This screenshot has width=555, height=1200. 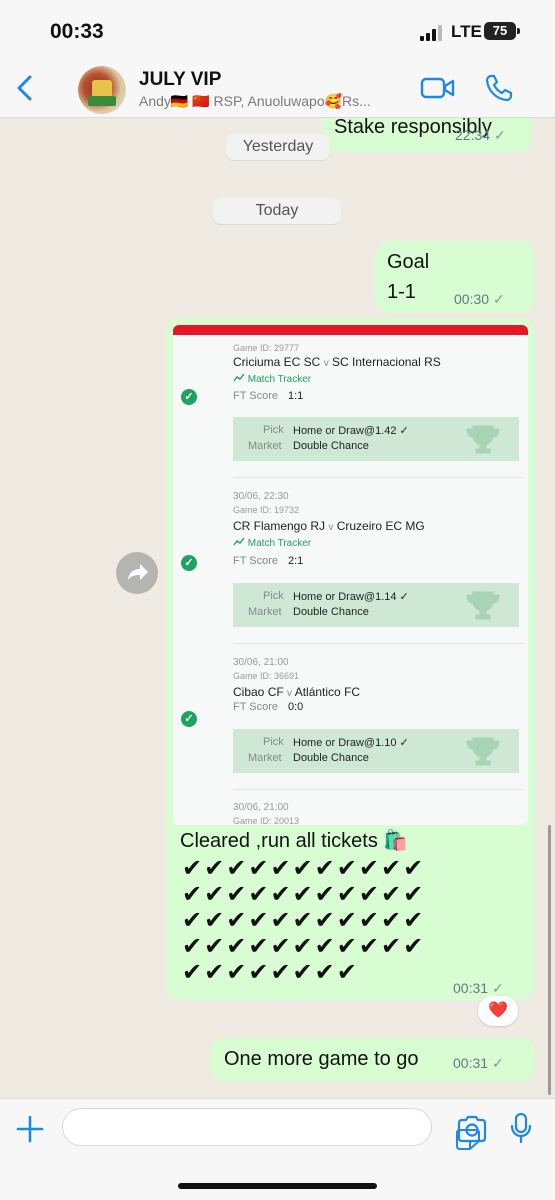 I want to click on message-time: 22:34, so click(x=473, y=135).